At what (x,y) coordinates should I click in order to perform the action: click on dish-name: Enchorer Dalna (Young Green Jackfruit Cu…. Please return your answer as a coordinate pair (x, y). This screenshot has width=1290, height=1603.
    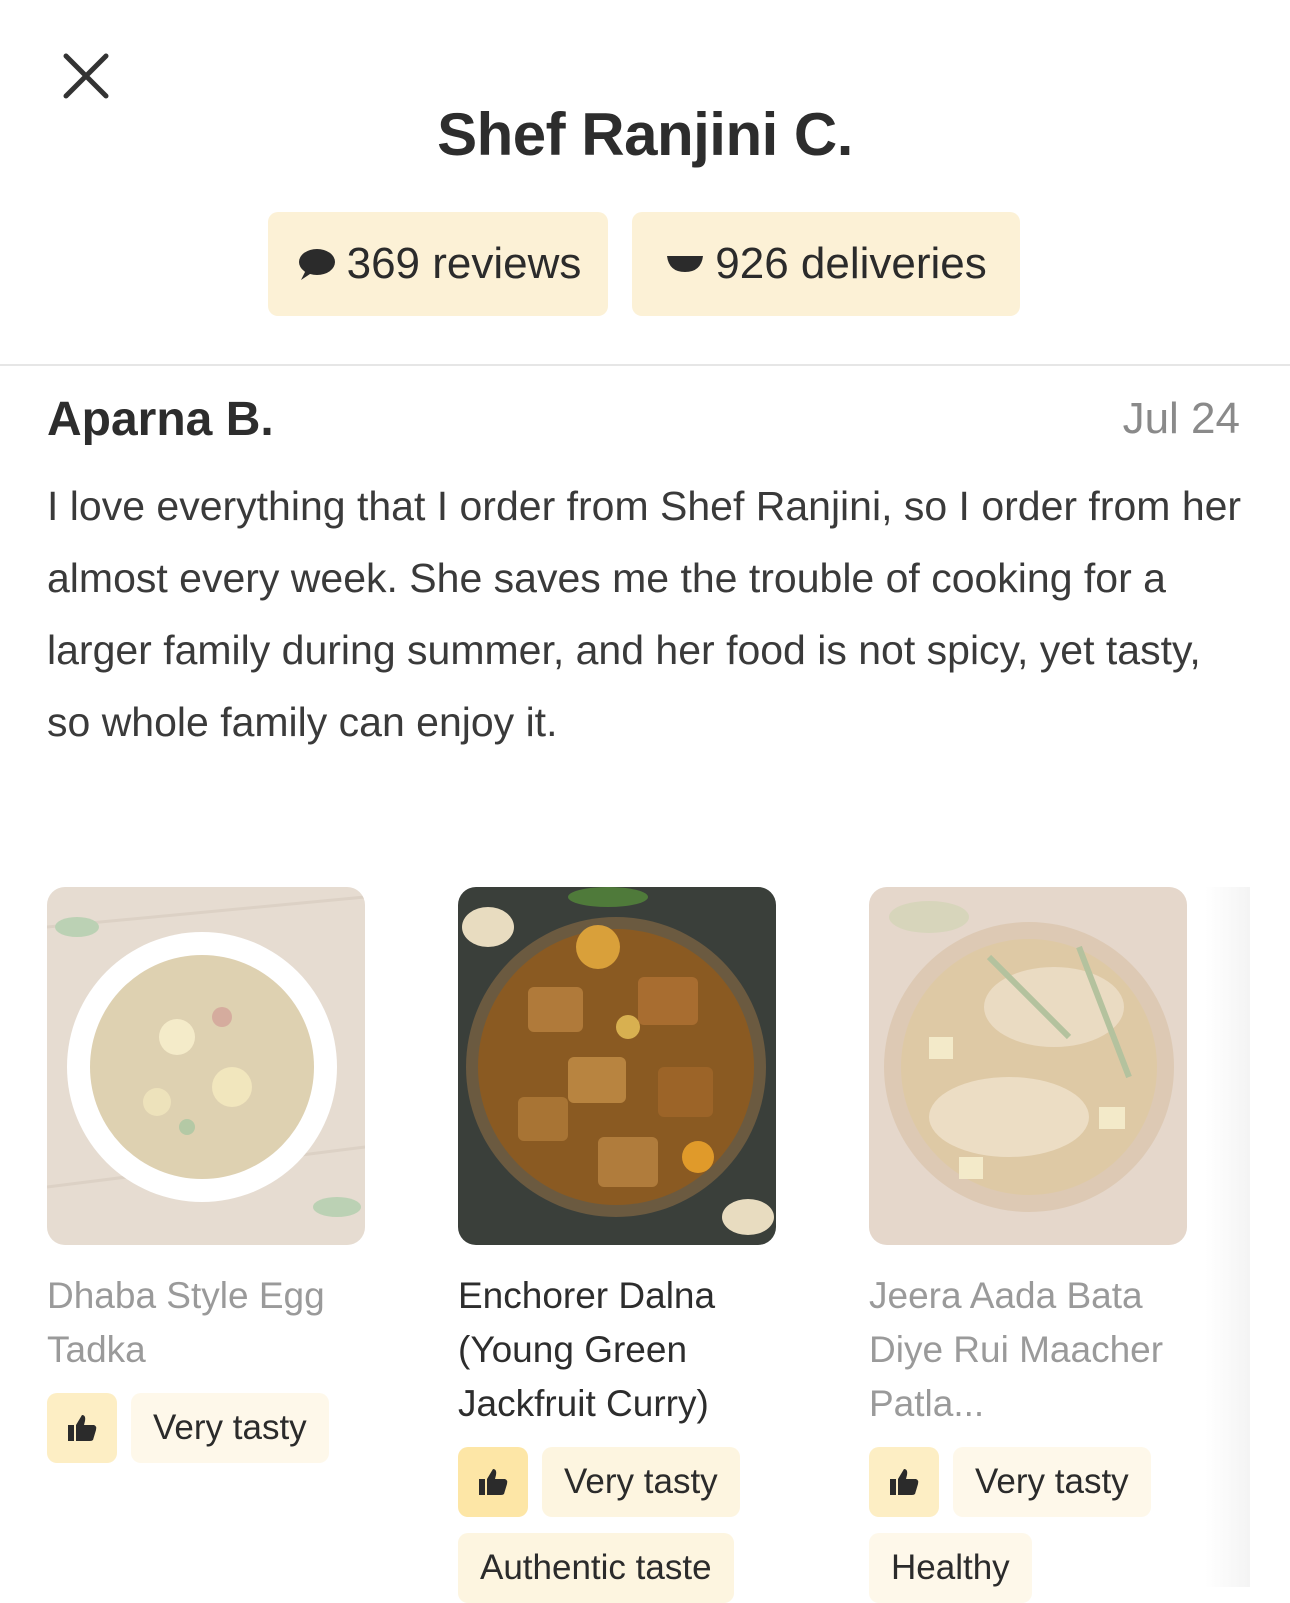
    Looking at the image, I should click on (587, 1349).